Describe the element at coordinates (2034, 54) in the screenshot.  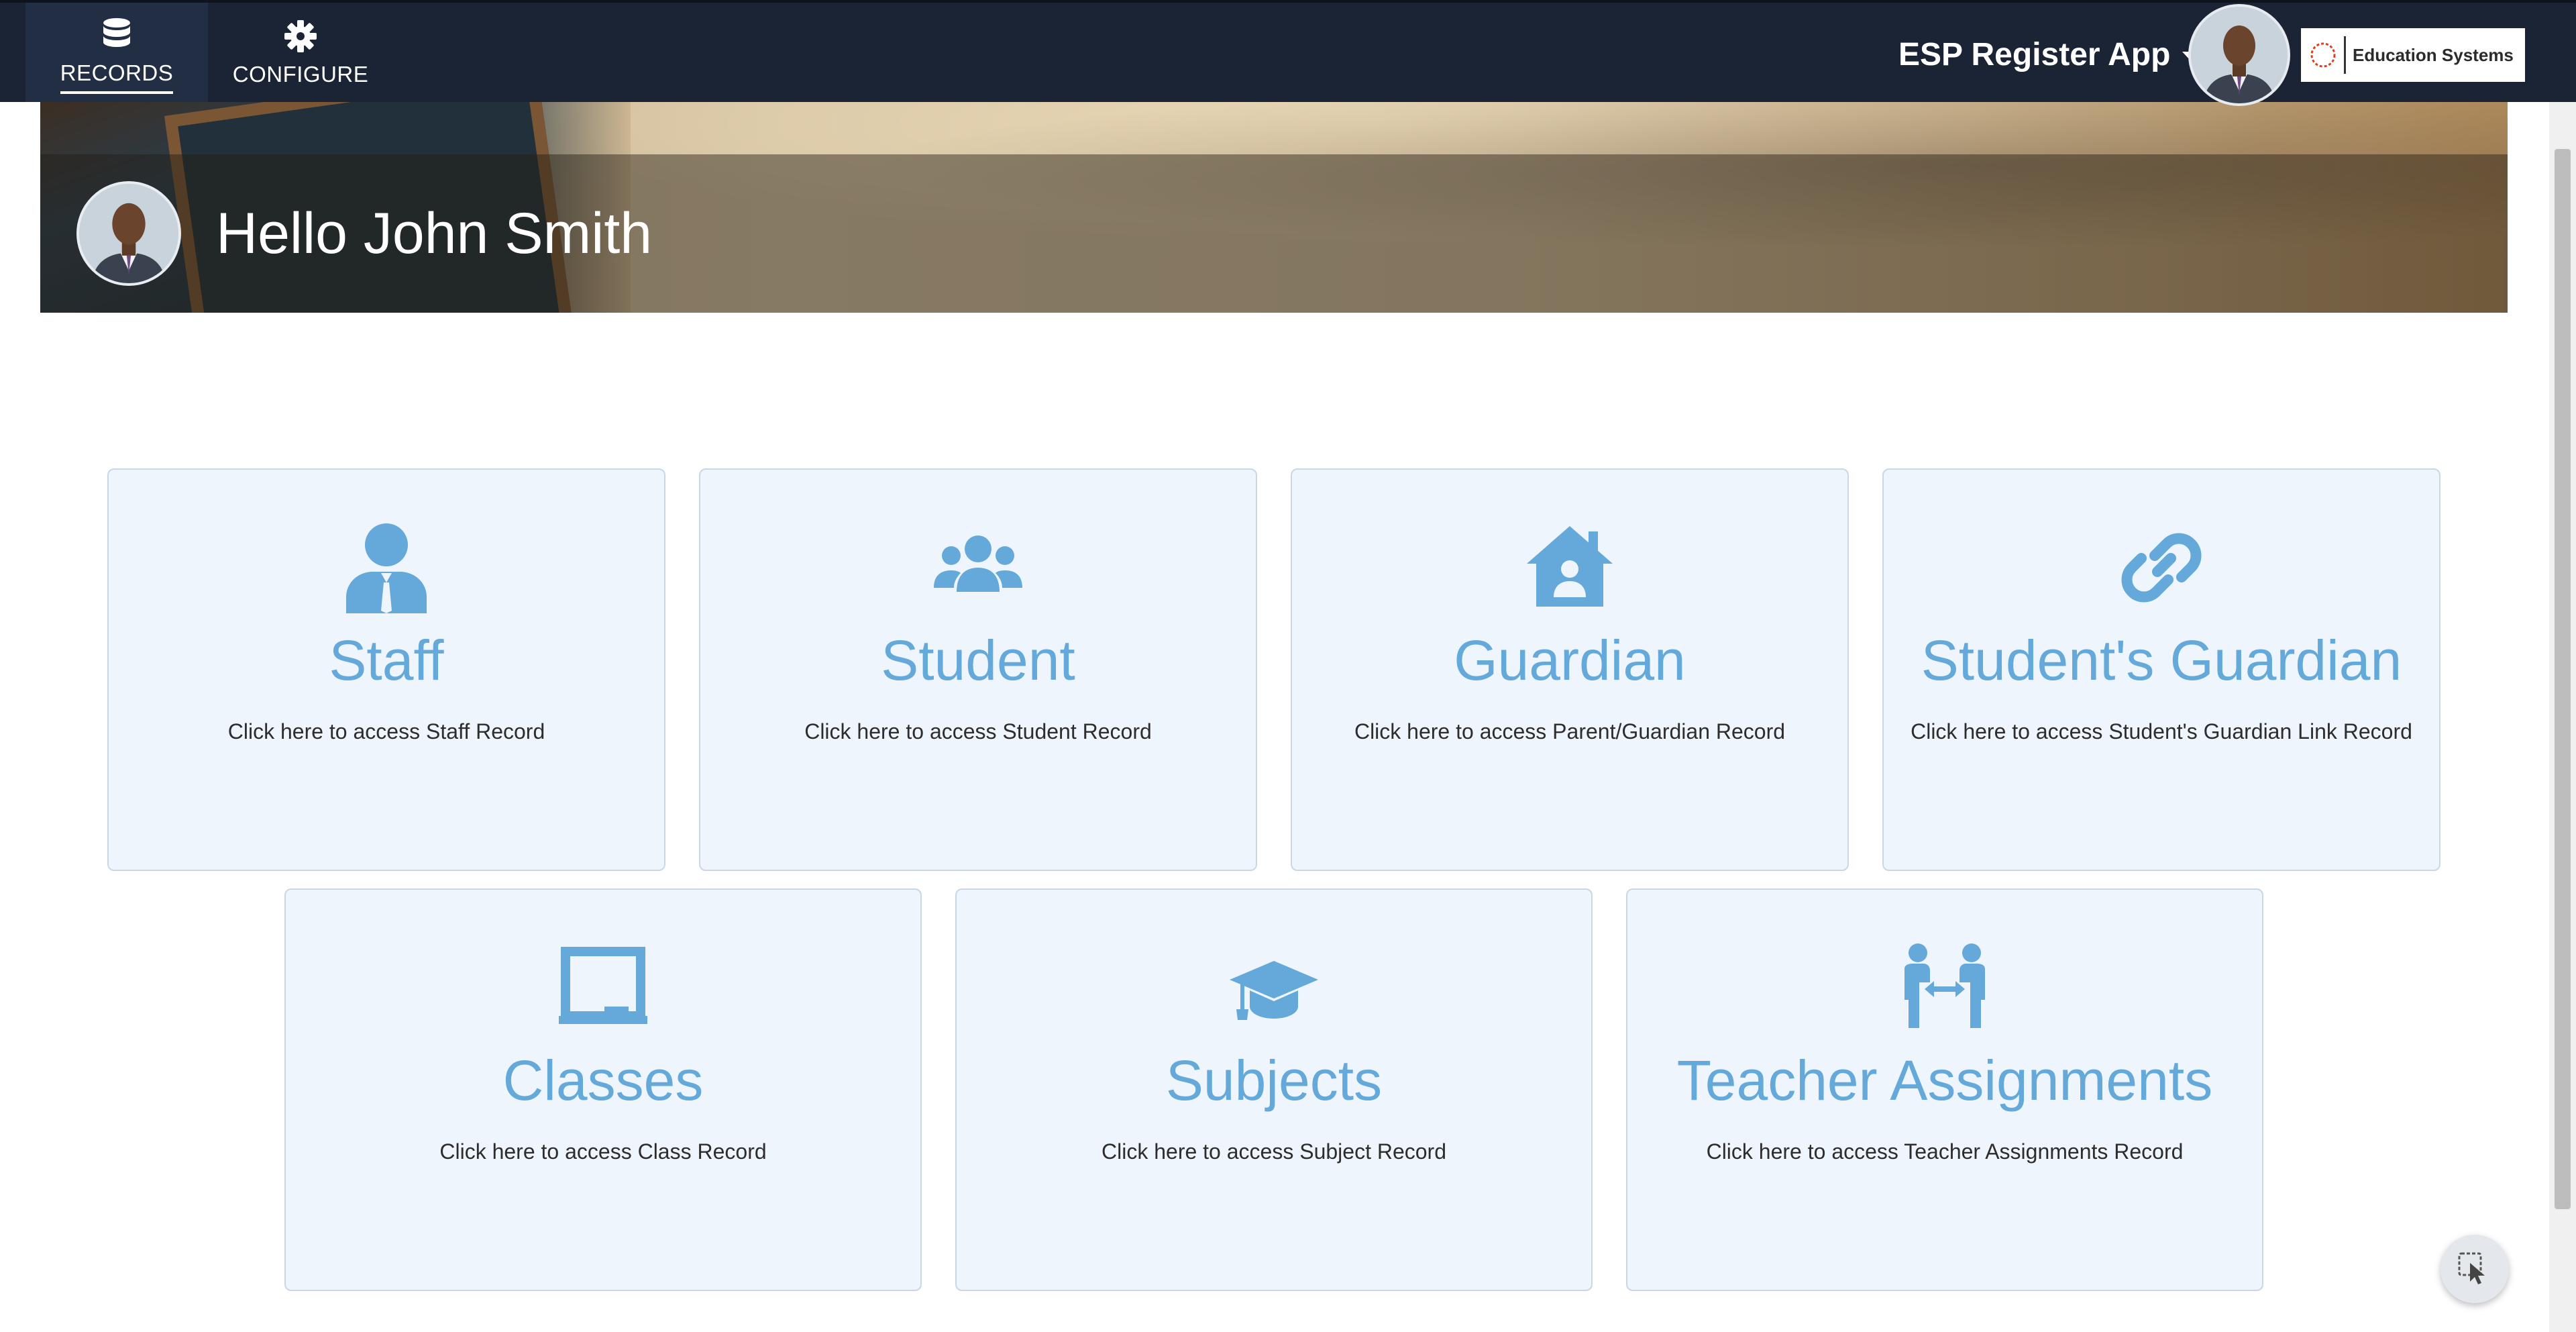
I see `app-name-label: ESP Register App` at that location.